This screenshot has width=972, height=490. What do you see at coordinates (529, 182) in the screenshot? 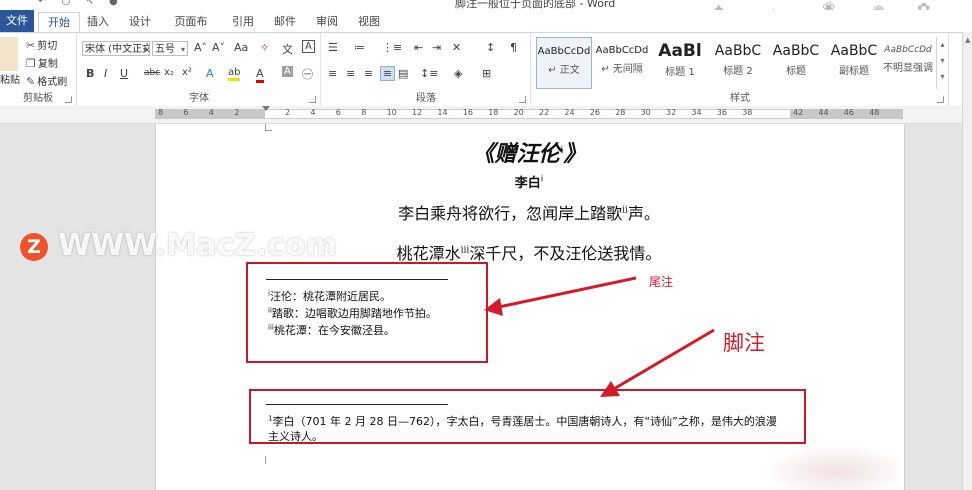
I see `poem-author: 李白i` at bounding box center [529, 182].